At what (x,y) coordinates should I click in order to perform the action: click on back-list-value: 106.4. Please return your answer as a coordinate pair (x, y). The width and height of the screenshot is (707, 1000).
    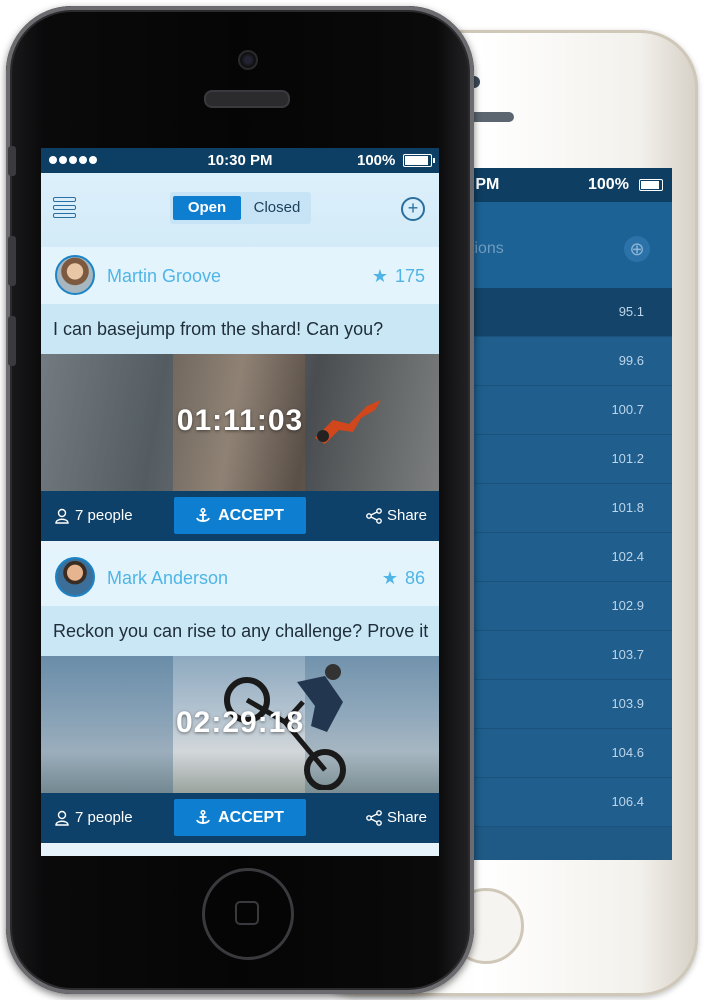
    Looking at the image, I should click on (627, 801).